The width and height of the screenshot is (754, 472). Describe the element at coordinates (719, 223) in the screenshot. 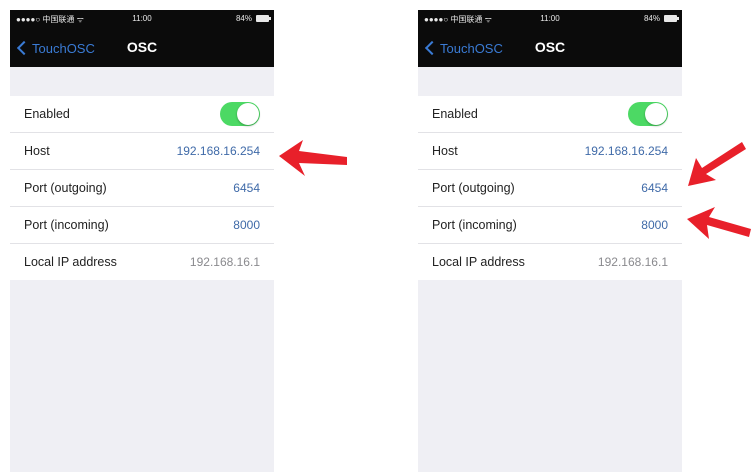

I see `annotation-arrow-port-incoming-icon` at that location.